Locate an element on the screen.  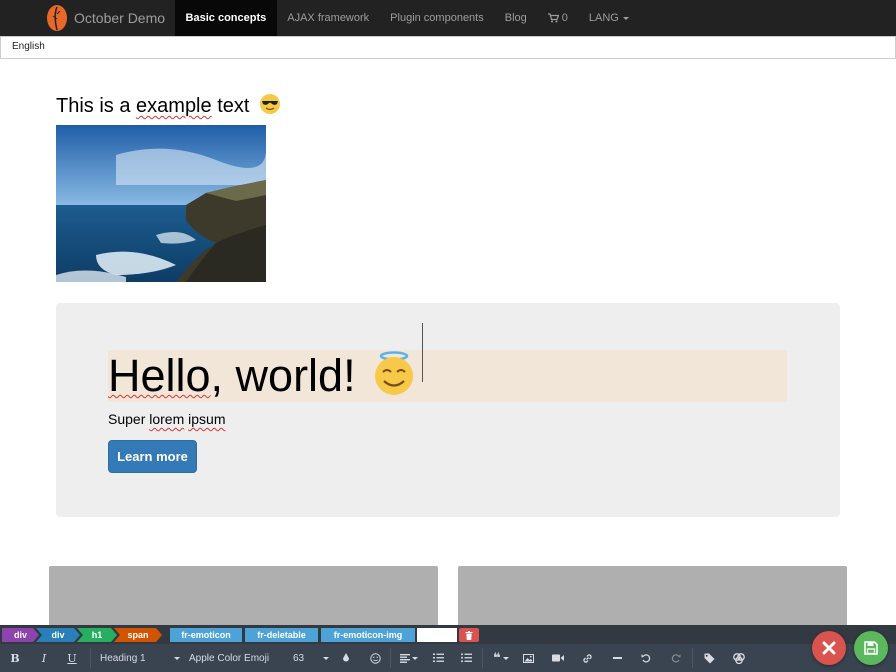
droplet-icon is located at coordinates (346, 658).